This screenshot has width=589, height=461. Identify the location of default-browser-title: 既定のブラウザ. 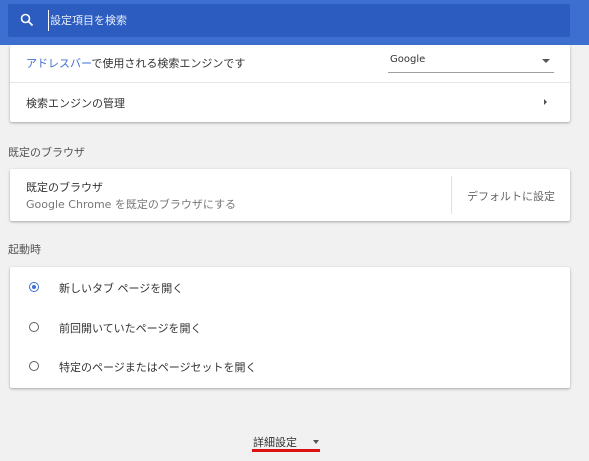
(64, 187).